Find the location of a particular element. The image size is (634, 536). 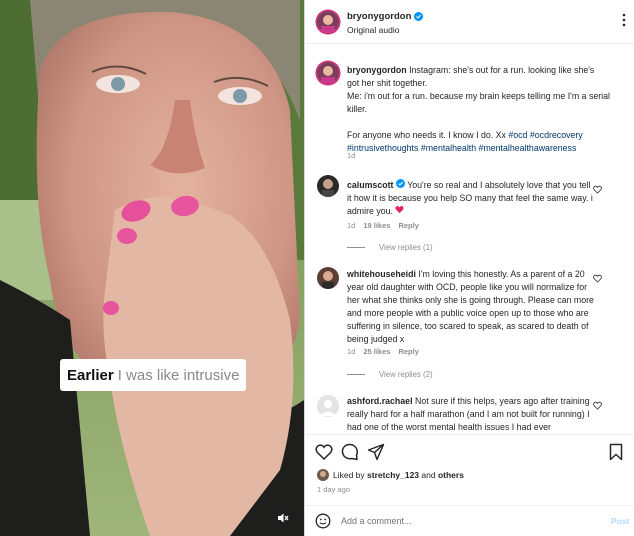

post-time-ago: 1 day ago is located at coordinates (333, 489).